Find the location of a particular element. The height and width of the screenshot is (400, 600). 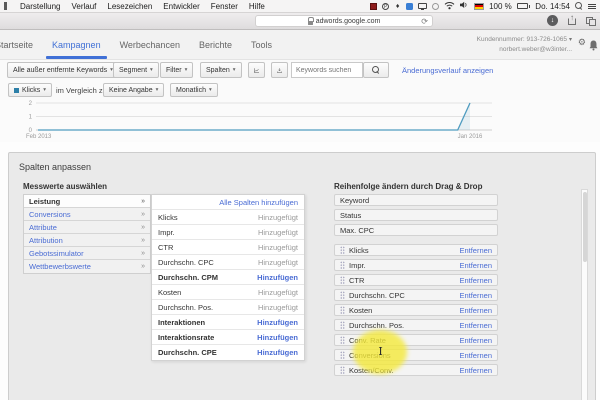

order-item-durchschn-pos: Durchschn. Pos. Entfernen is located at coordinates (416, 325).